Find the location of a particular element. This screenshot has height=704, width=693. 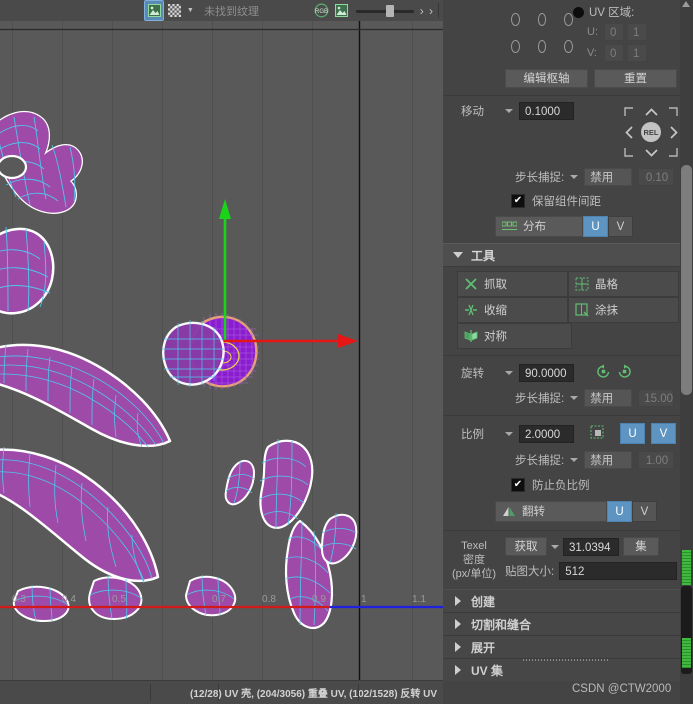

section-uv-sets: UV 集 is located at coordinates (568, 670).